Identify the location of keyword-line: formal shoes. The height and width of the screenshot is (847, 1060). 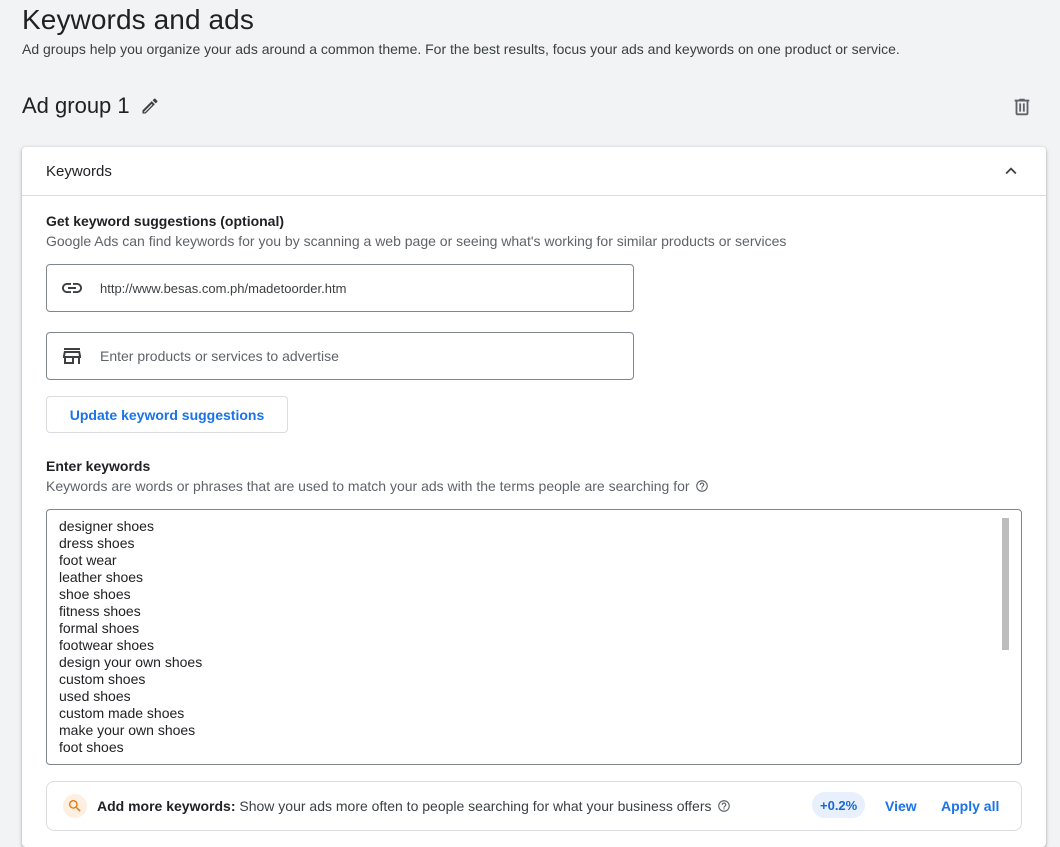
(99, 628).